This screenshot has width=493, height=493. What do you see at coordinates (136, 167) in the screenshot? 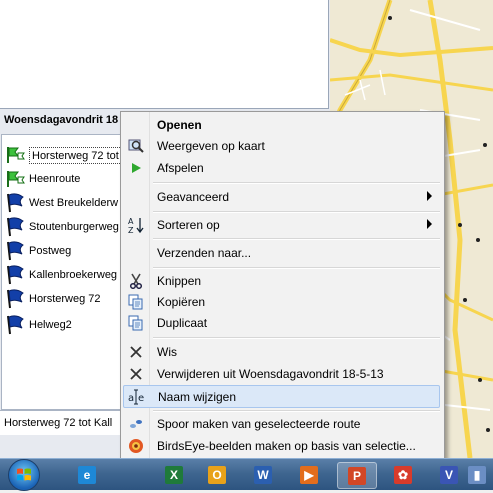
I see `play-icon` at bounding box center [136, 167].